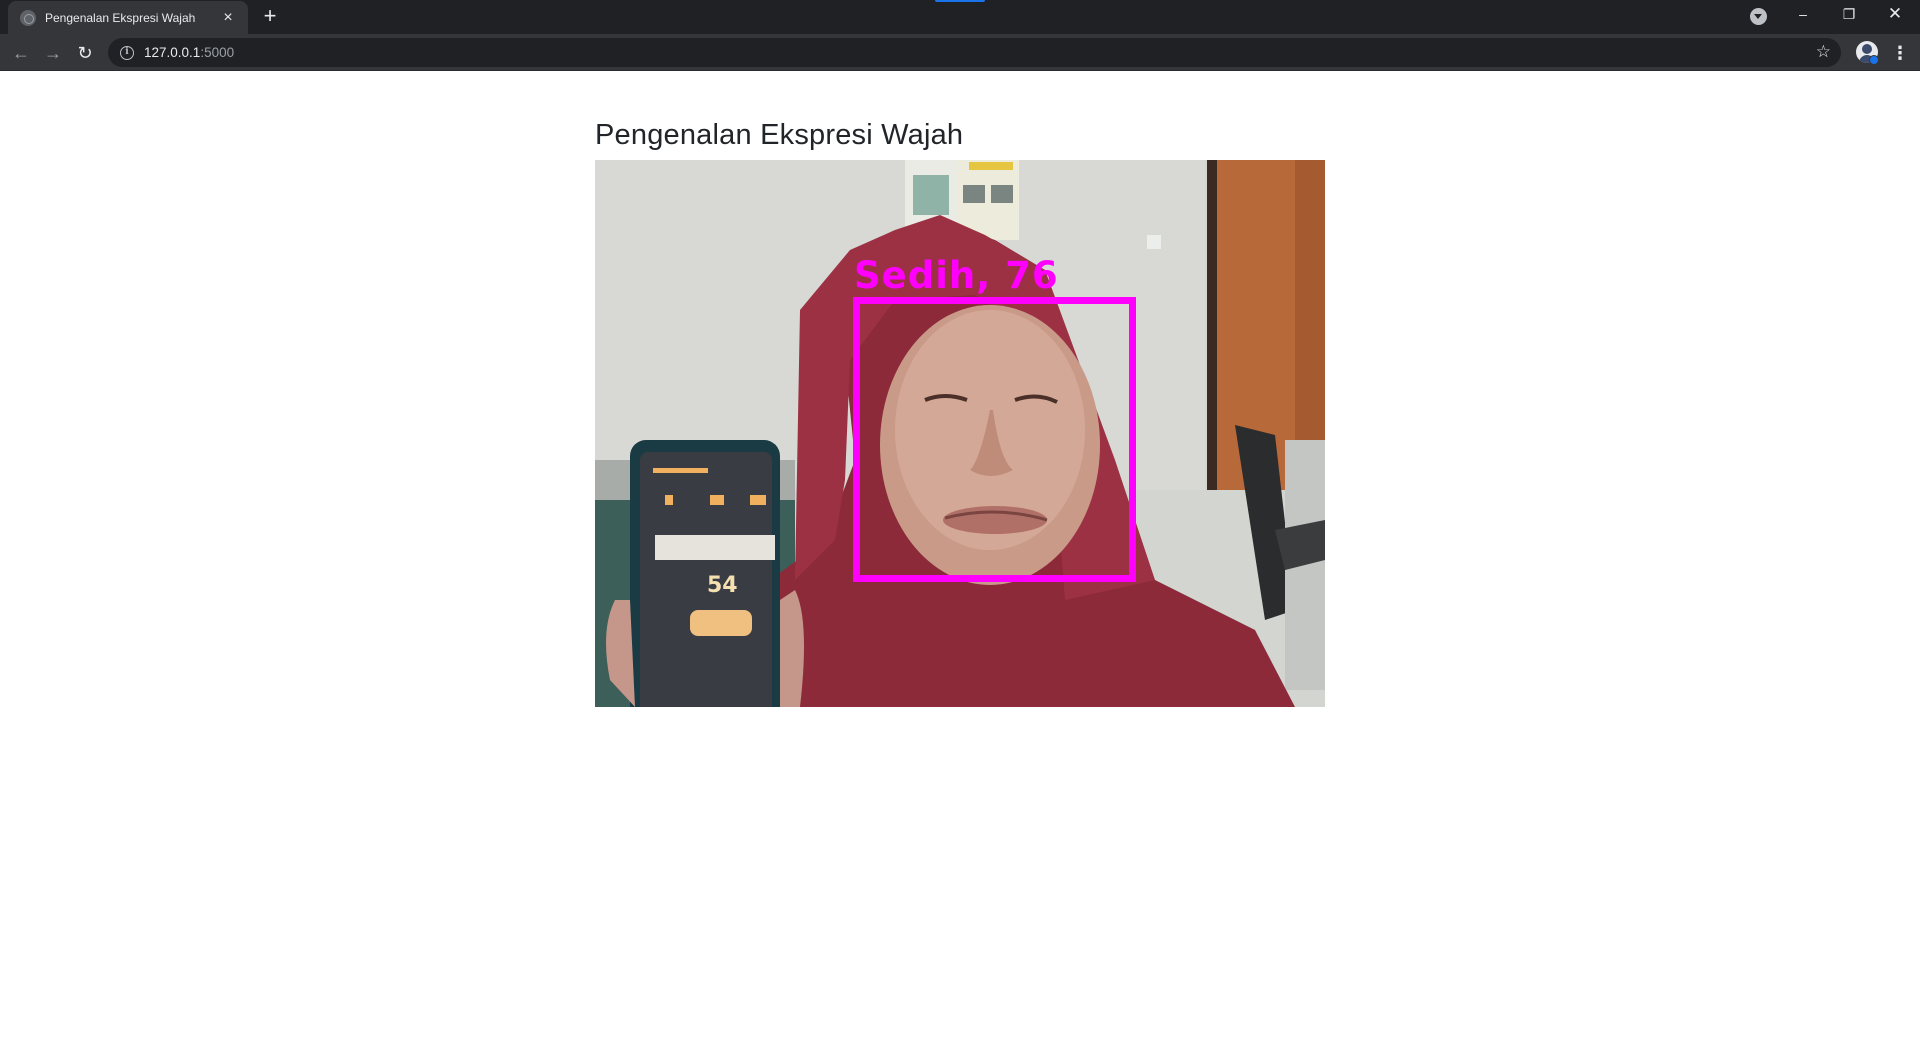 The image size is (1920, 1040). What do you see at coordinates (779, 135) in the screenshot?
I see `page-title: Pengenalan Ekspresi Wajah` at bounding box center [779, 135].